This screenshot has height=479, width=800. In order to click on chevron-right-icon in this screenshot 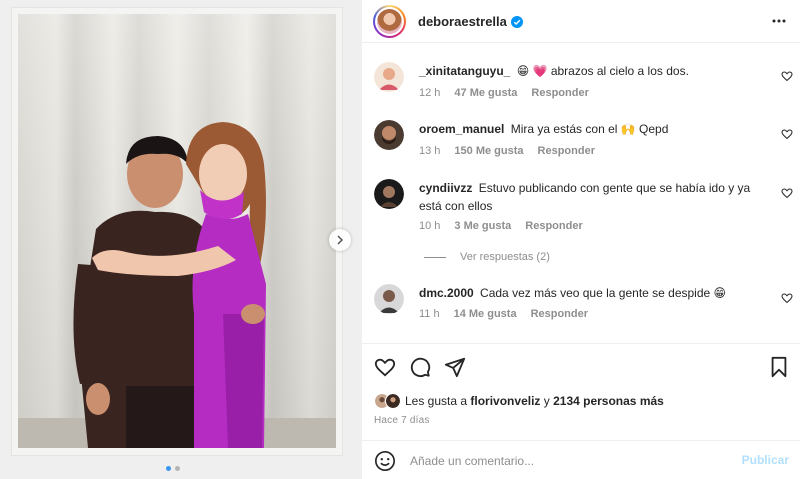, I will do `click(340, 240)`.